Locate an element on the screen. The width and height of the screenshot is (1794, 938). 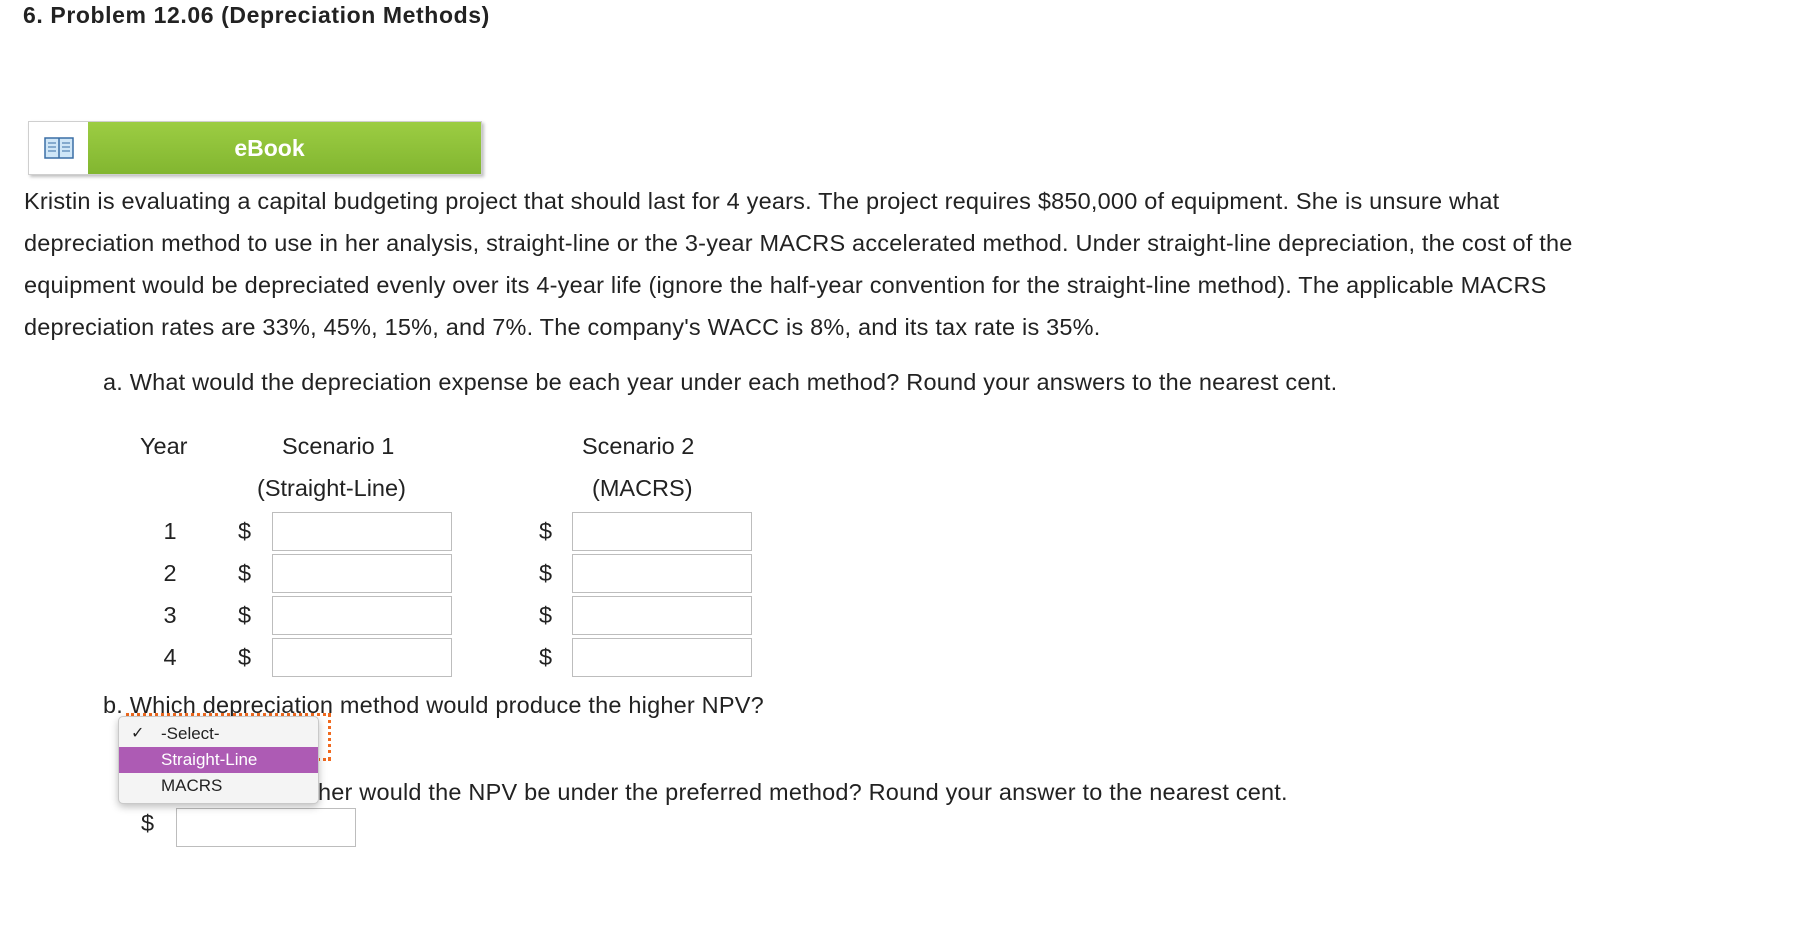
scenario2-subheader: (MACRS) is located at coordinates (642, 488).